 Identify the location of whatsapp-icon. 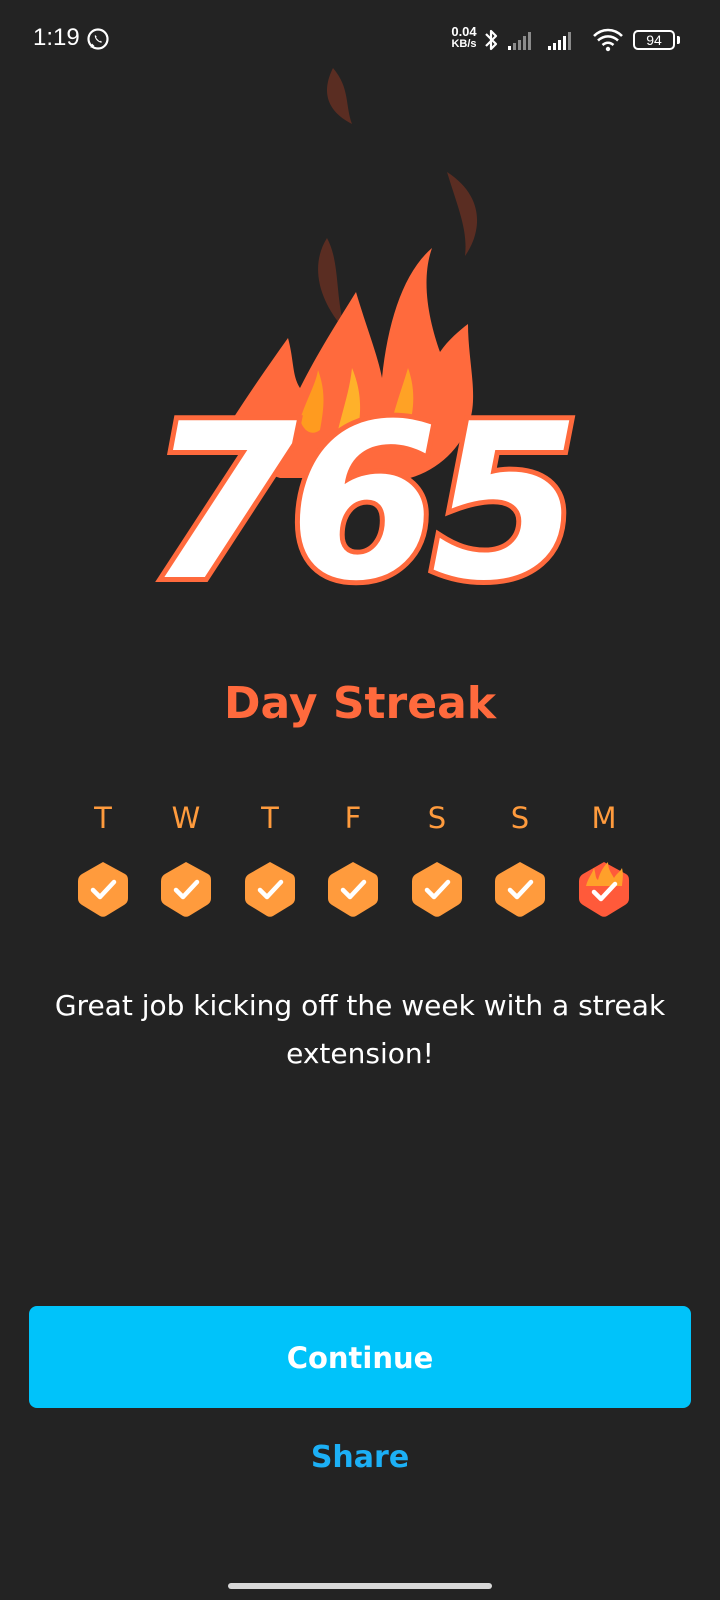
(98, 39).